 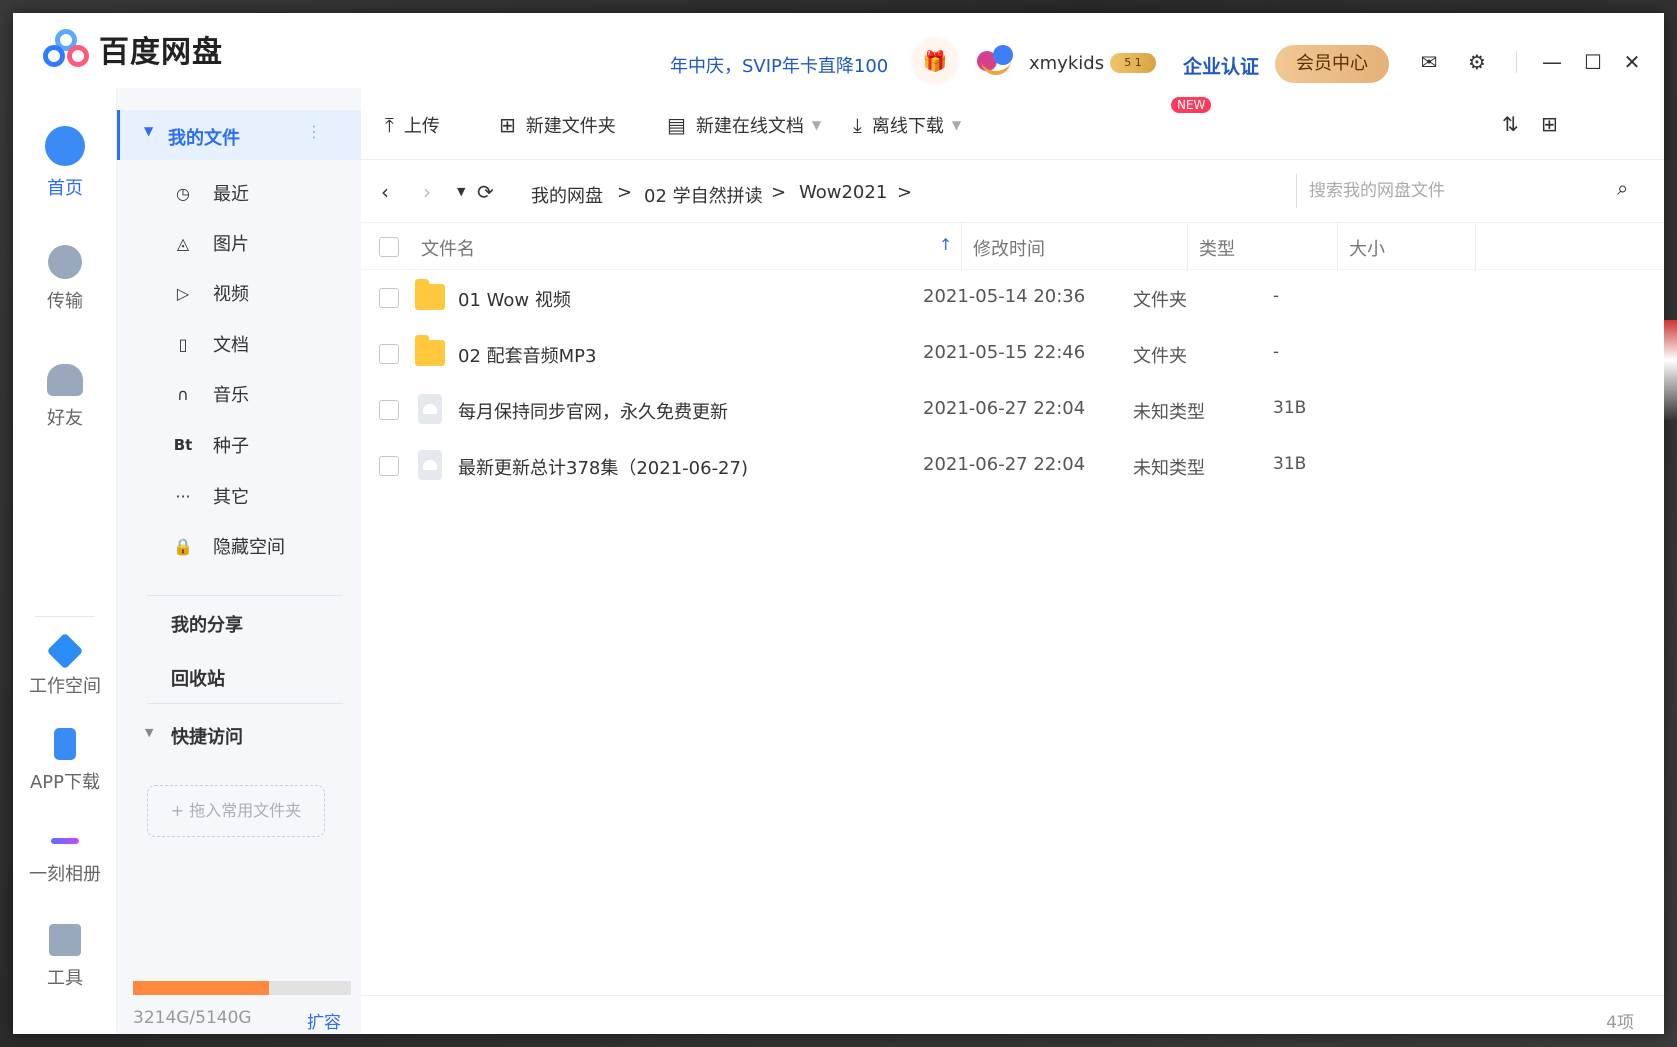 I want to click on search-input, so click(x=1429, y=191).